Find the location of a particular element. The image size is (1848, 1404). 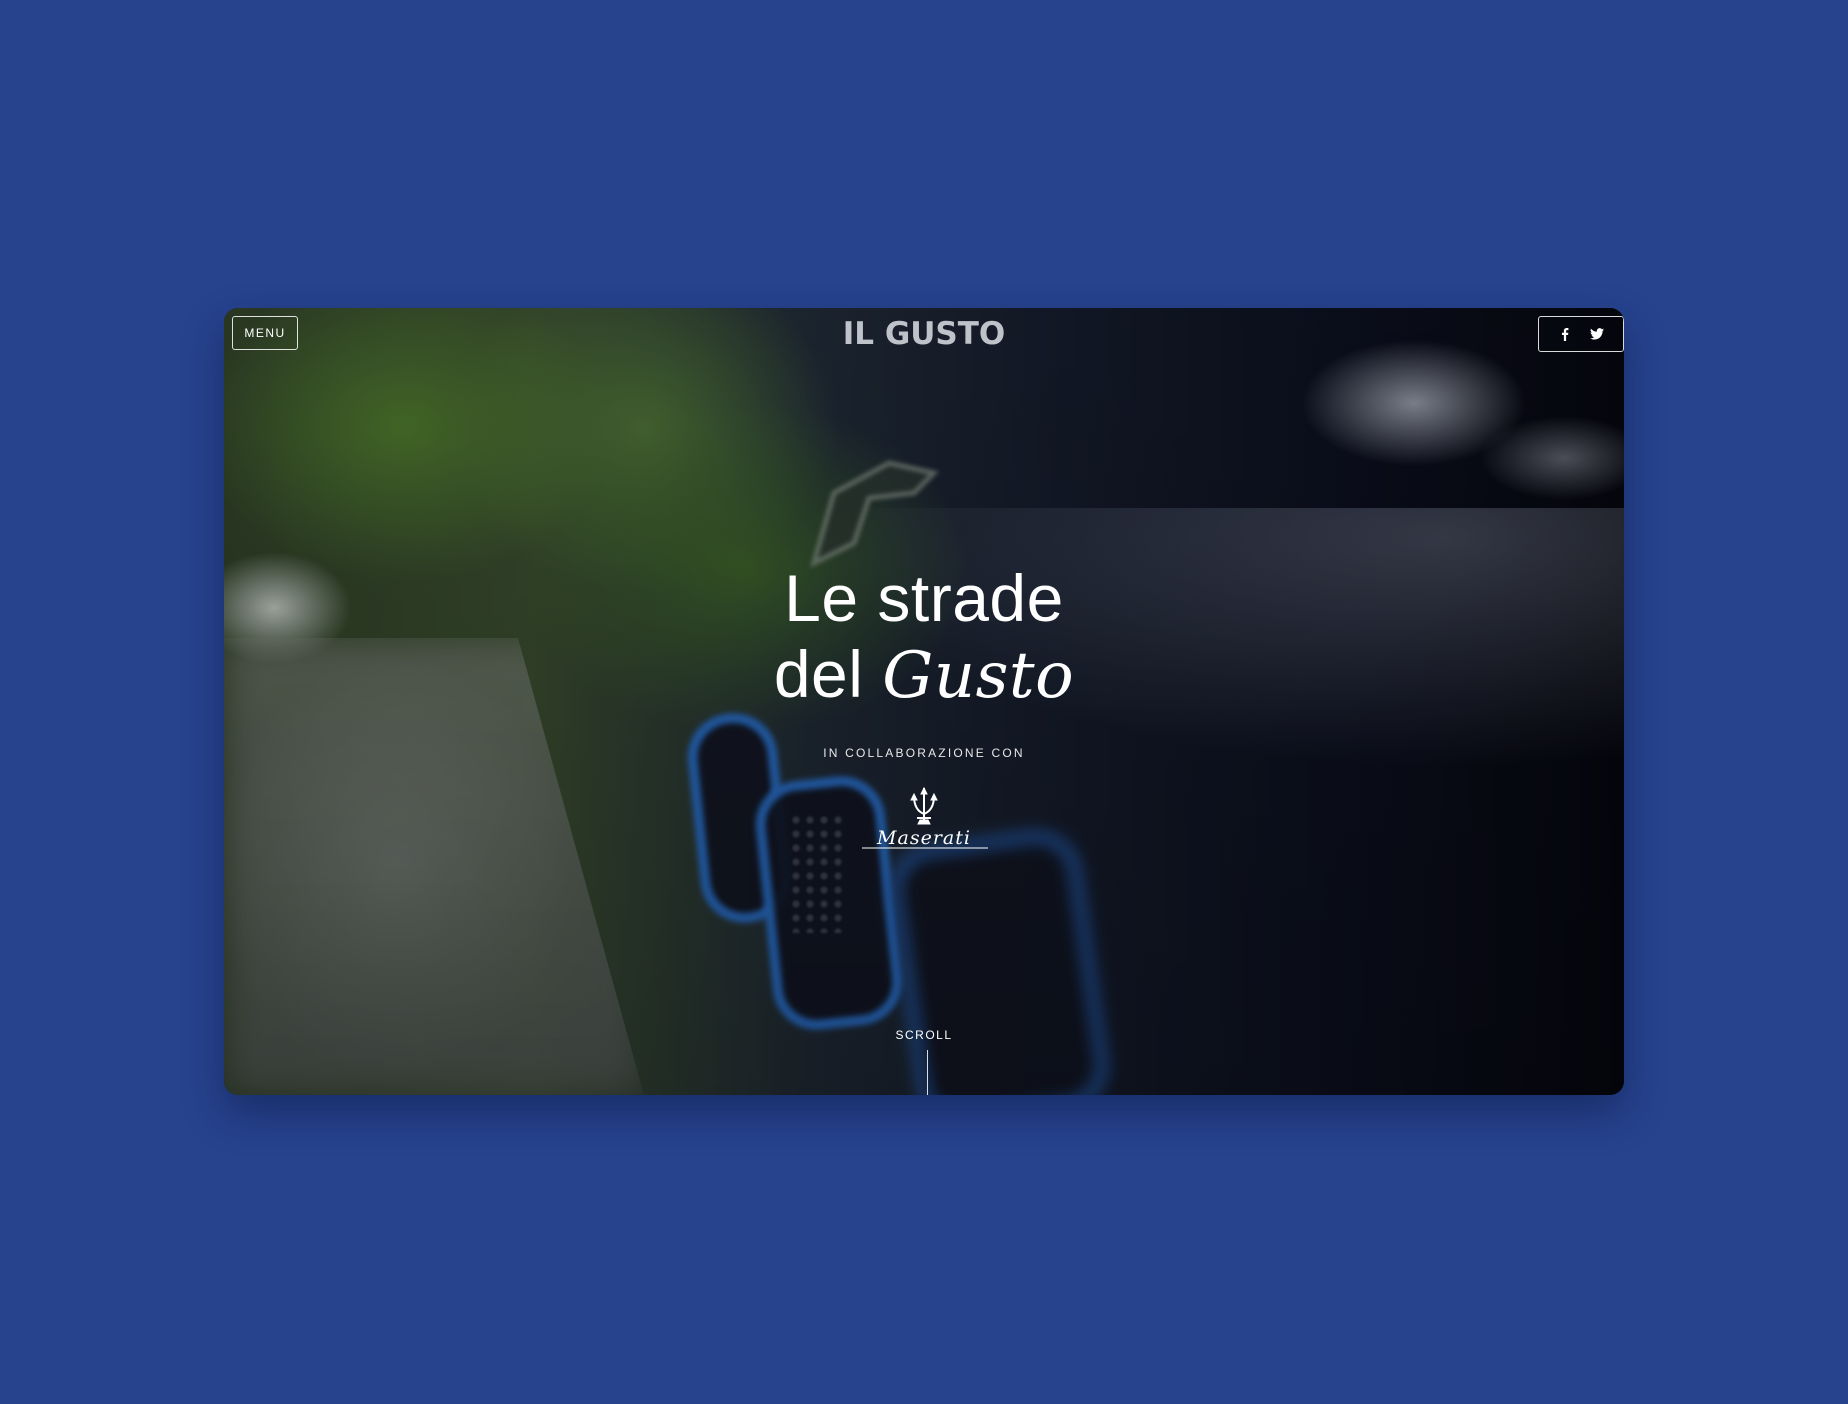

menu-button: MENU is located at coordinates (265, 333).